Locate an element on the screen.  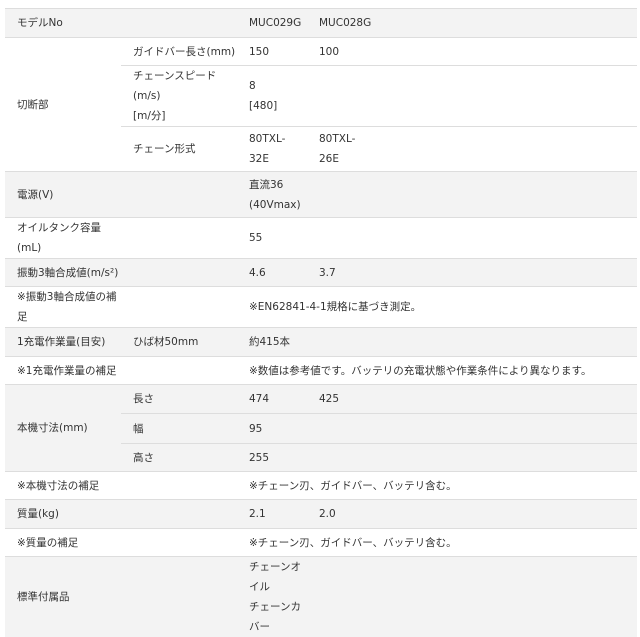
value-muc029g: 95 is located at coordinates (272, 429).